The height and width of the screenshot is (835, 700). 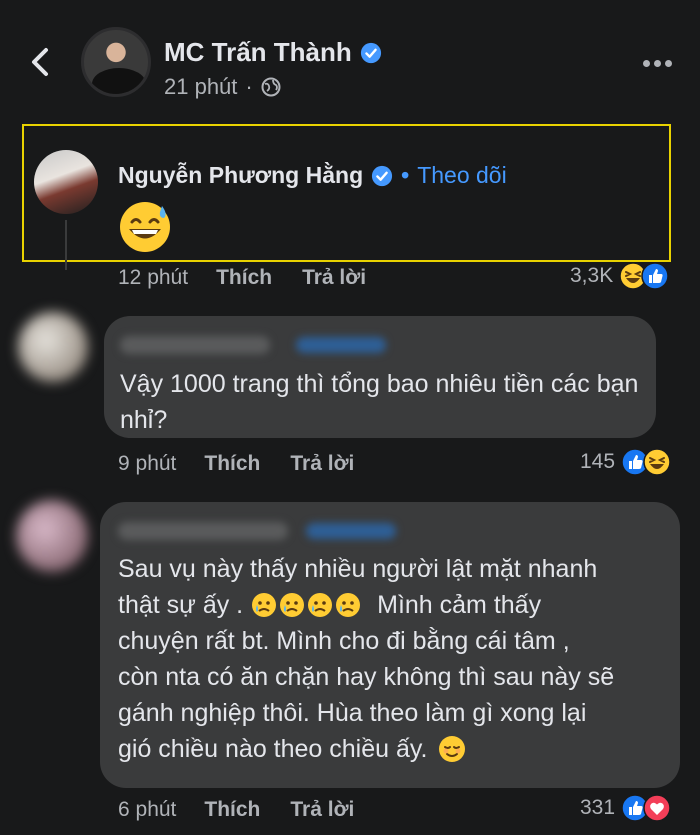 I want to click on comment-actions: 12 phút Thích Trả lời, so click(x=242, y=278).